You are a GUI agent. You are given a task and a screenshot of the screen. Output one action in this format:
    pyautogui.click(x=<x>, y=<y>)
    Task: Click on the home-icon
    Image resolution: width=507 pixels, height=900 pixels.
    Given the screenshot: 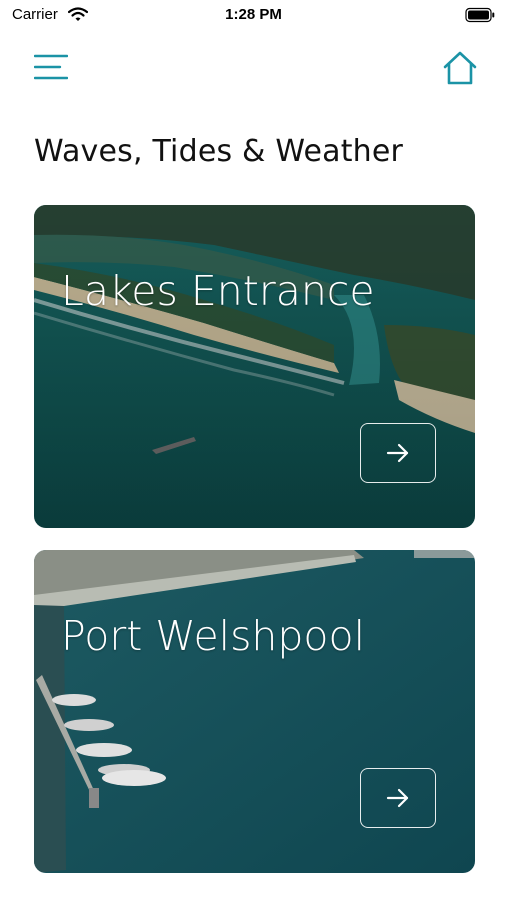 What is the action you would take?
    pyautogui.click(x=460, y=68)
    